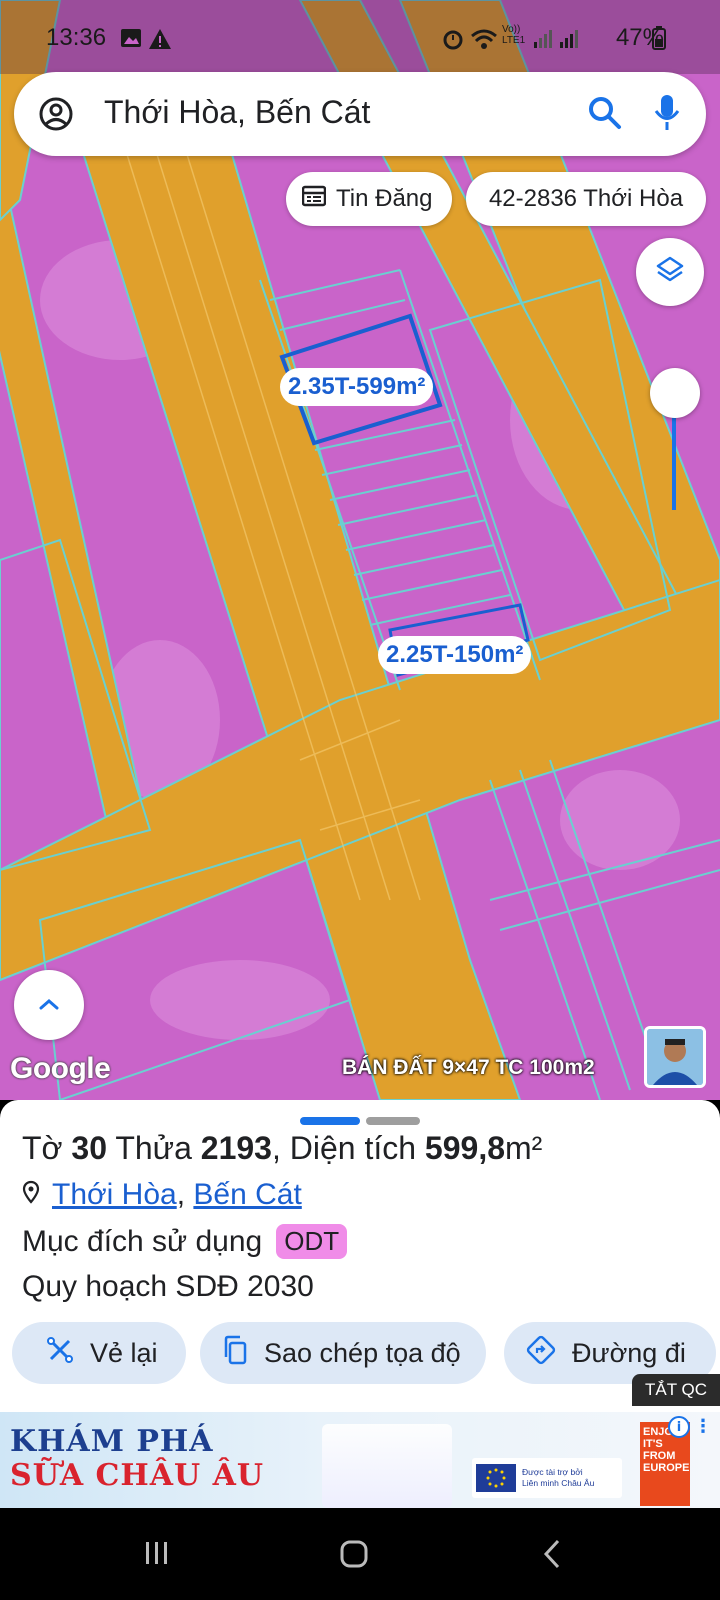  I want to click on hide-ads-button: TẮT QC, so click(676, 1390).